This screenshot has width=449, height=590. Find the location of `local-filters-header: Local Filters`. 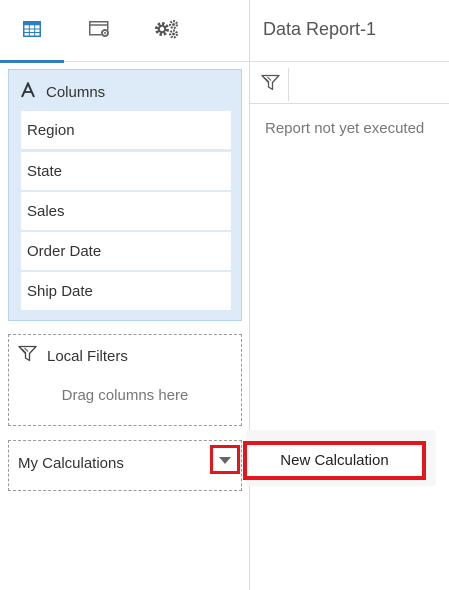

local-filters-header: Local Filters is located at coordinates (73, 356).